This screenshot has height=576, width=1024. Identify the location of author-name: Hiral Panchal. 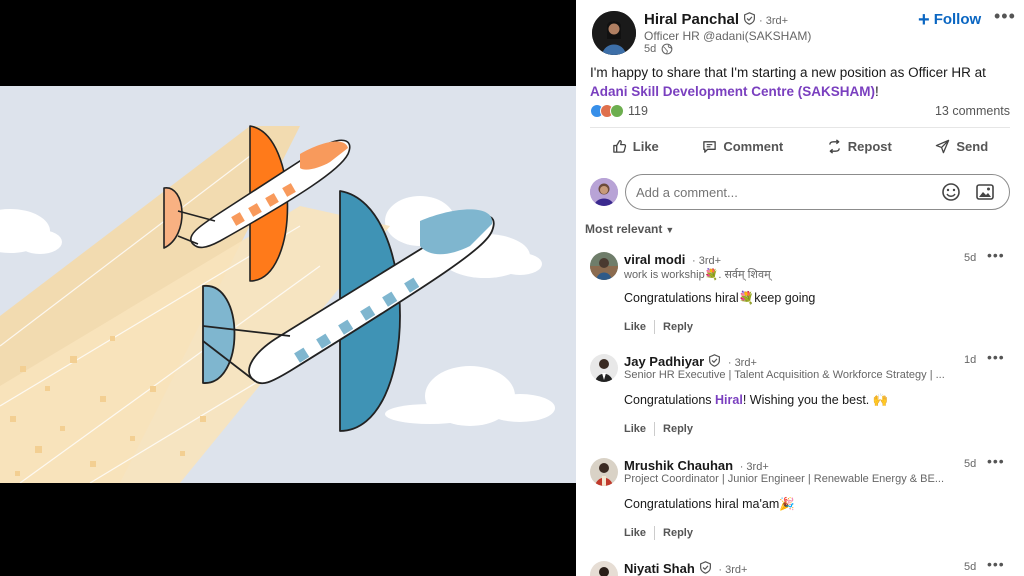
(691, 19).